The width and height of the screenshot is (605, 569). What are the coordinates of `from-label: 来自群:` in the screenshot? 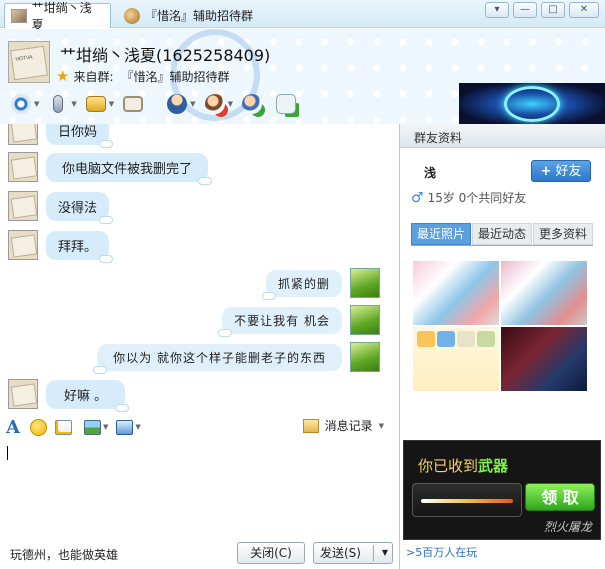 It's located at (93, 76).